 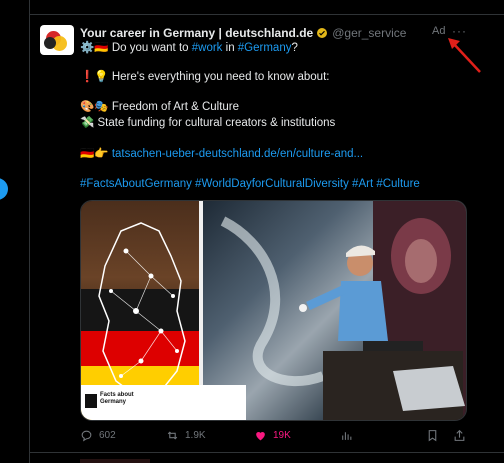 I want to click on bookmark-icon, so click(x=432, y=436).